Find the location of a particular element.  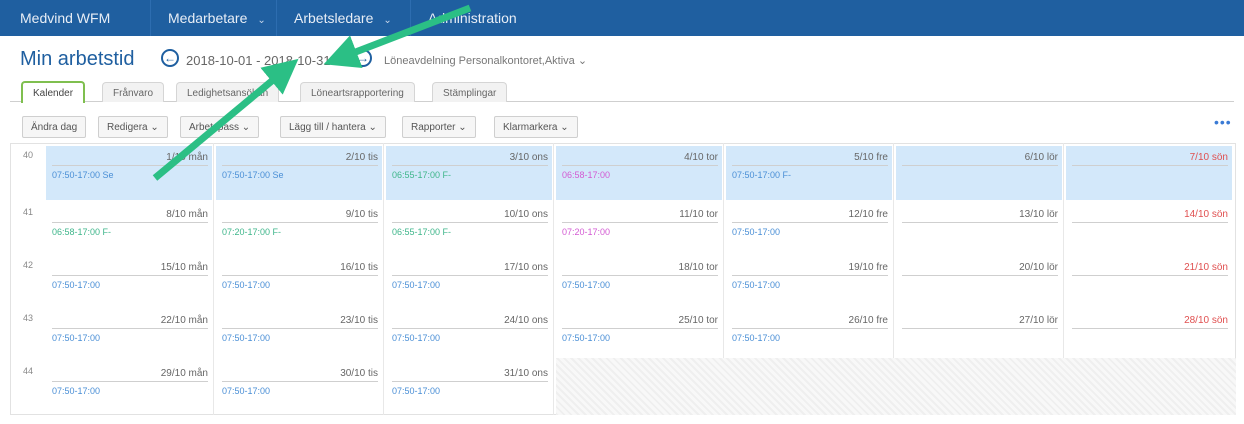

week-number: 44 is located at coordinates (28, 371).